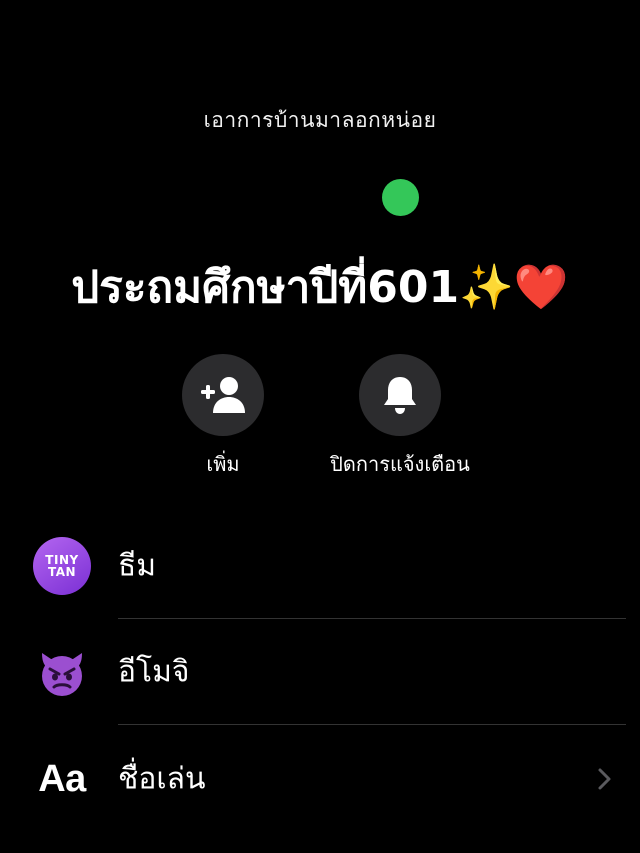 Image resolution: width=640 pixels, height=853 pixels. I want to click on nicknames-label: ชื่อเล่น, so click(162, 779).